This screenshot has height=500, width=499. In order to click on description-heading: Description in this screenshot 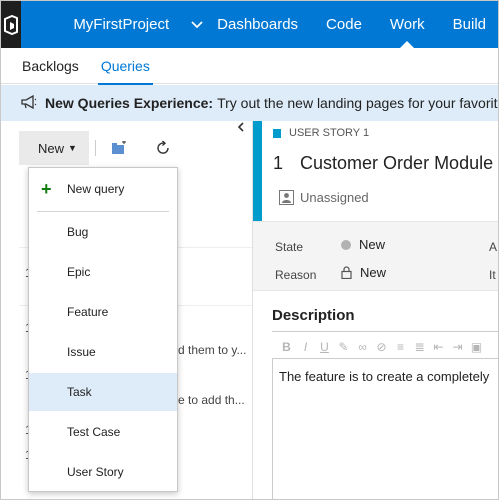, I will do `click(313, 315)`.